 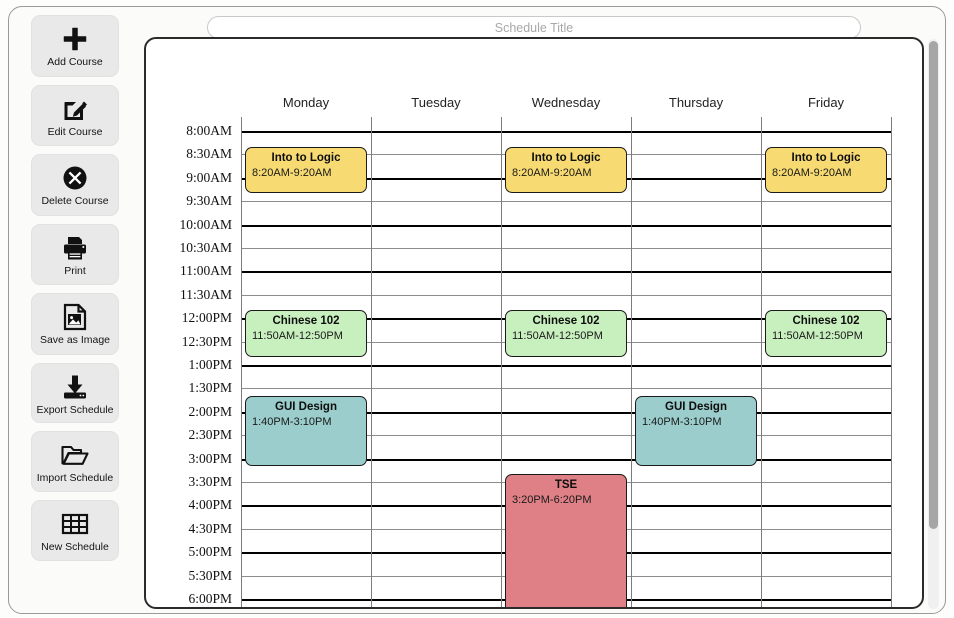 I want to click on sidebar-item-edit-course: Edit Course, so click(x=75, y=115).